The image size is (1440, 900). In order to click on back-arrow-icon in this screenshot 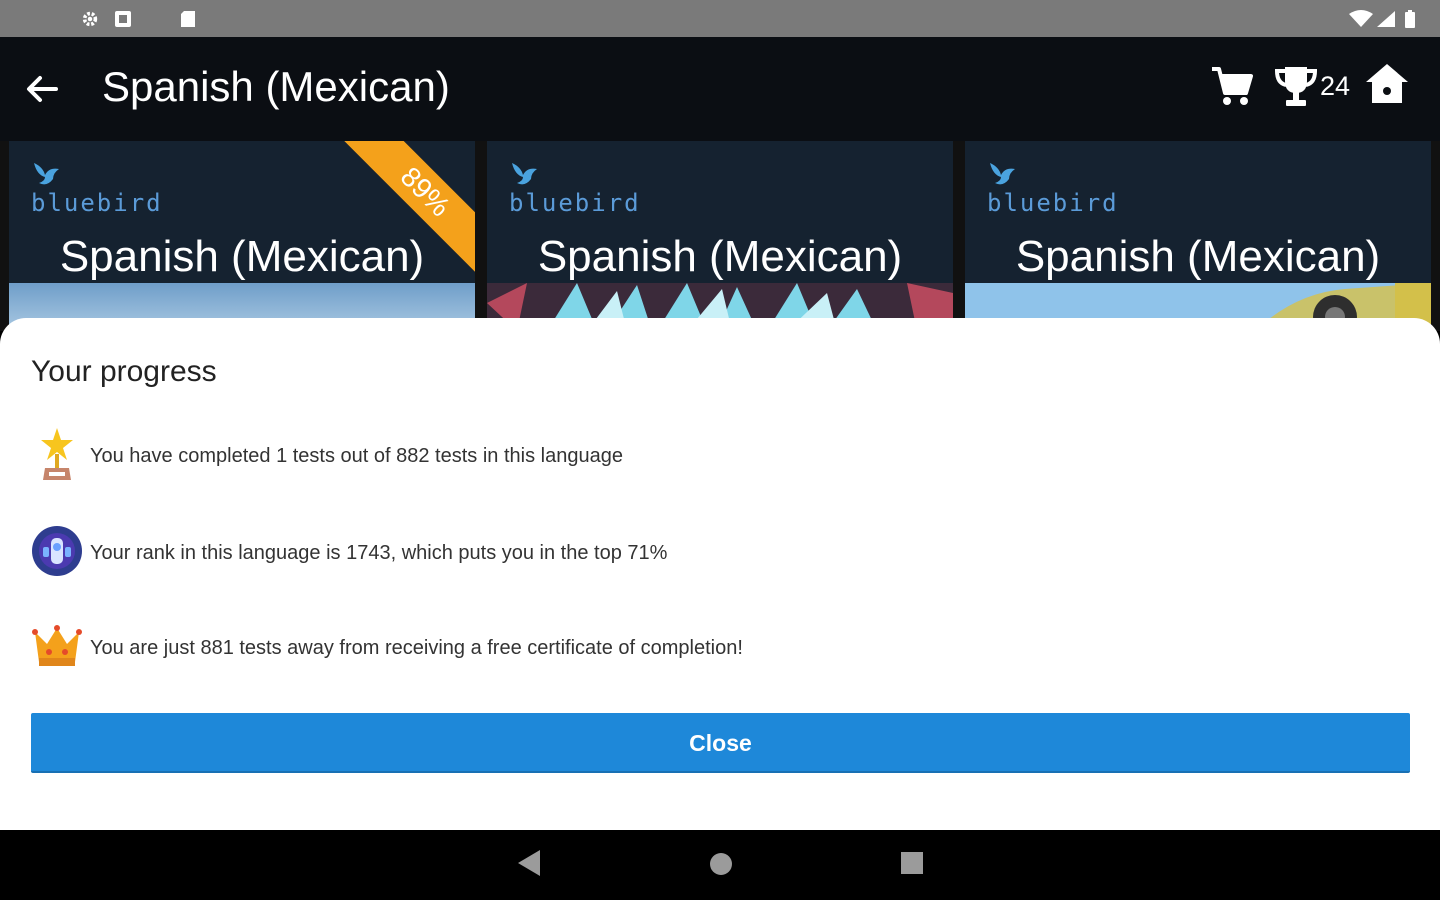, I will do `click(42, 89)`.